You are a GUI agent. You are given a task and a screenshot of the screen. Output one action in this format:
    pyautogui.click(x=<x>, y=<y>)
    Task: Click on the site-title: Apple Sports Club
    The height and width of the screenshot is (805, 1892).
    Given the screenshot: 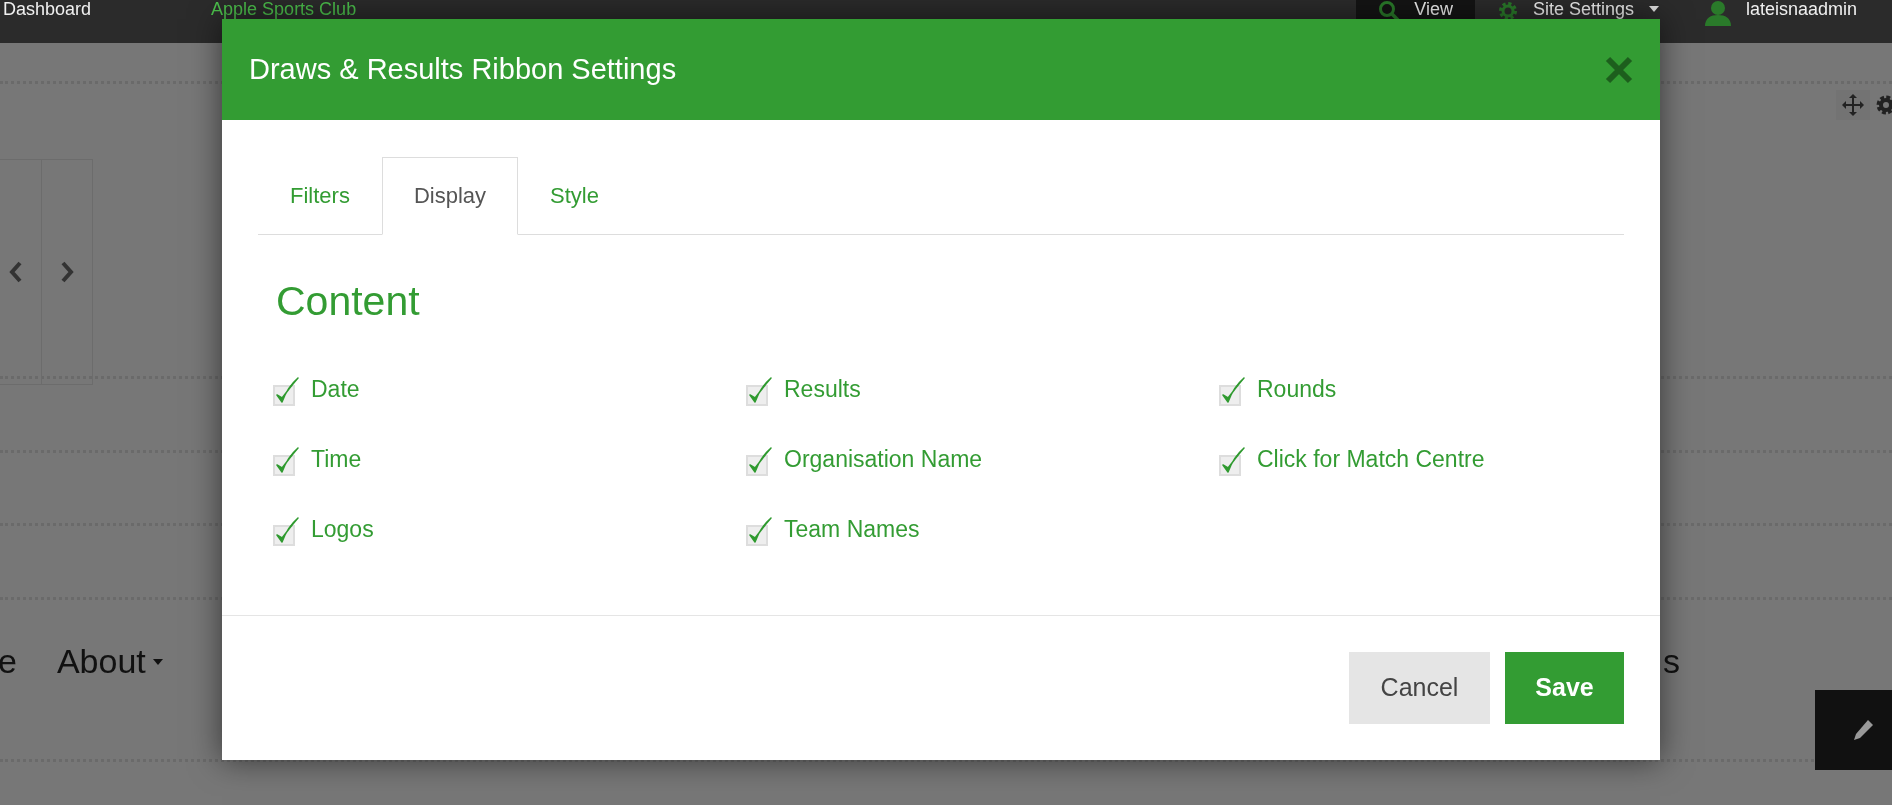 What is the action you would take?
    pyautogui.click(x=284, y=9)
    